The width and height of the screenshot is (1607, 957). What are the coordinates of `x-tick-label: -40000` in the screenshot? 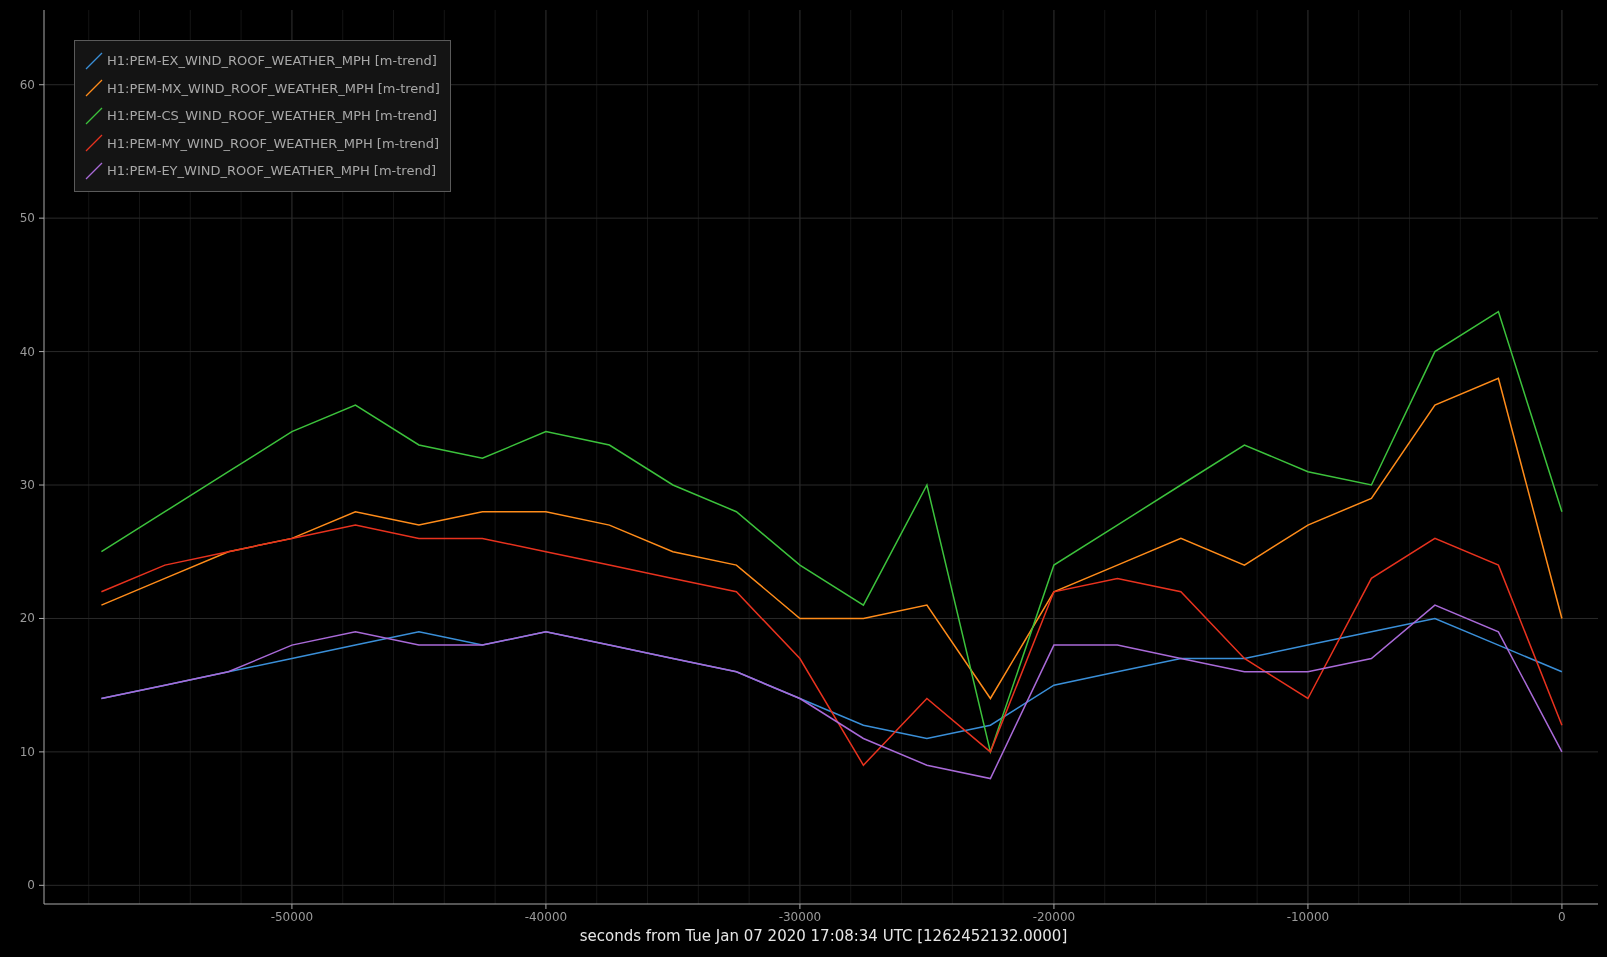 It's located at (546, 917).